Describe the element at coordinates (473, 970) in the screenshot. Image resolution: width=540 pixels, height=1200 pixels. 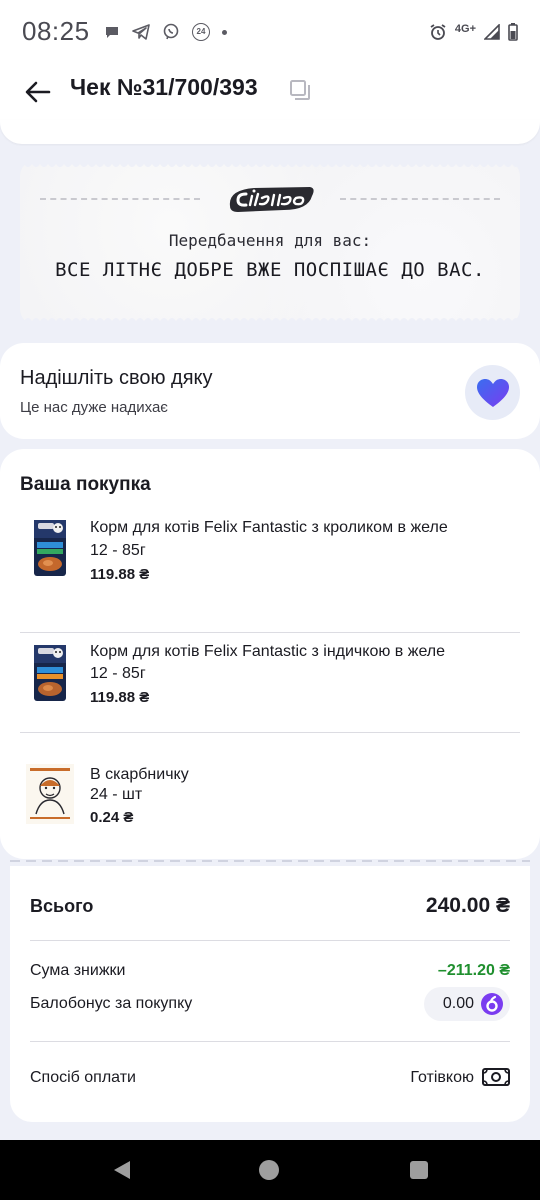
I see `discount-value: –211.20 ₴` at that location.